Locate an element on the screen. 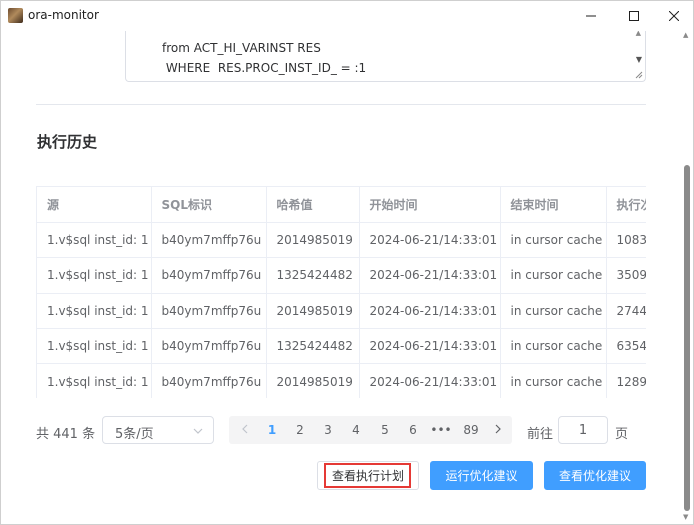 The height and width of the screenshot is (525, 694). maximize-icon is located at coordinates (634, 16).